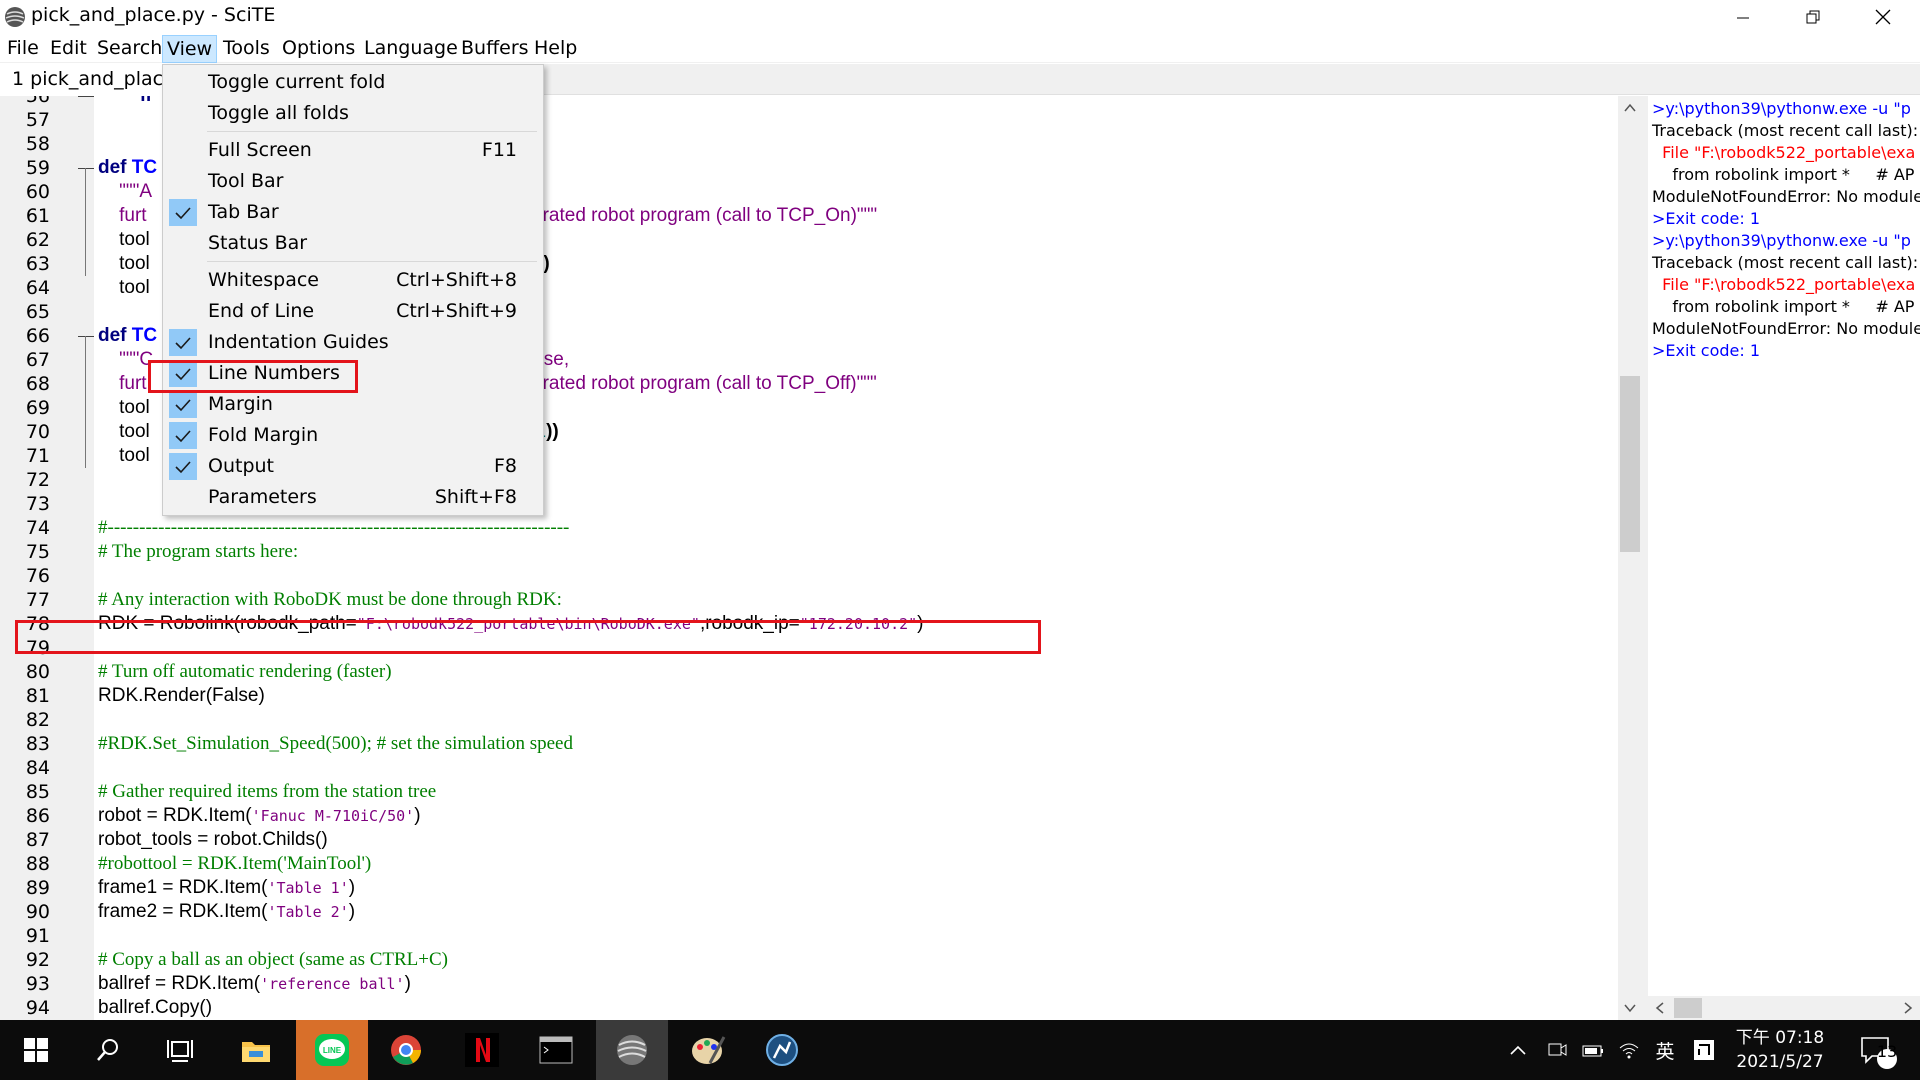  I want to click on view-menu-item-indentation-guides: Indentation Guides, so click(353, 342).